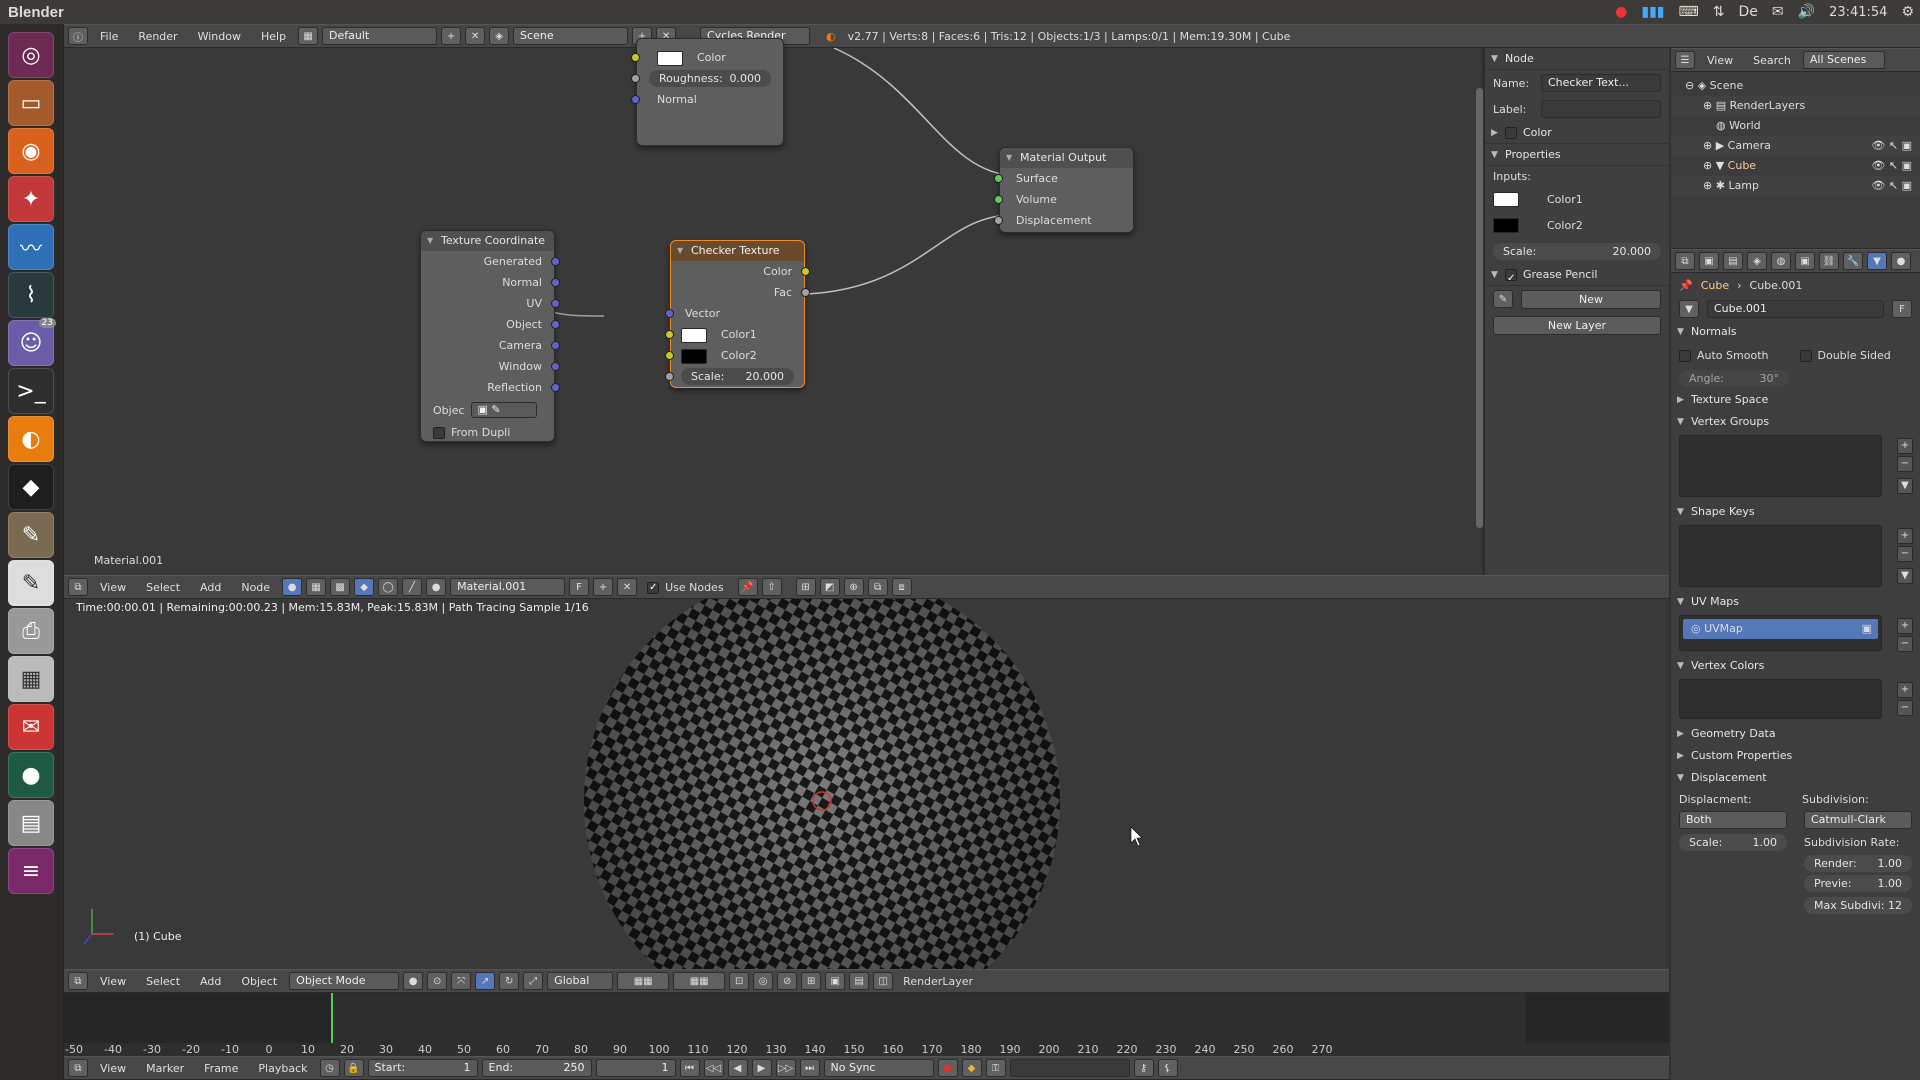 Image resolution: width=1920 pixels, height=1080 pixels. What do you see at coordinates (707, 92) in the screenshot?
I see `bsdf-node: Color Roughness: 0.000 Normal` at bounding box center [707, 92].